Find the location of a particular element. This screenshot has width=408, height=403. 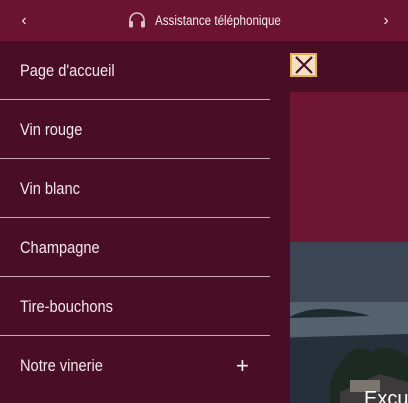

chevron-right-icon: › is located at coordinates (386, 20).